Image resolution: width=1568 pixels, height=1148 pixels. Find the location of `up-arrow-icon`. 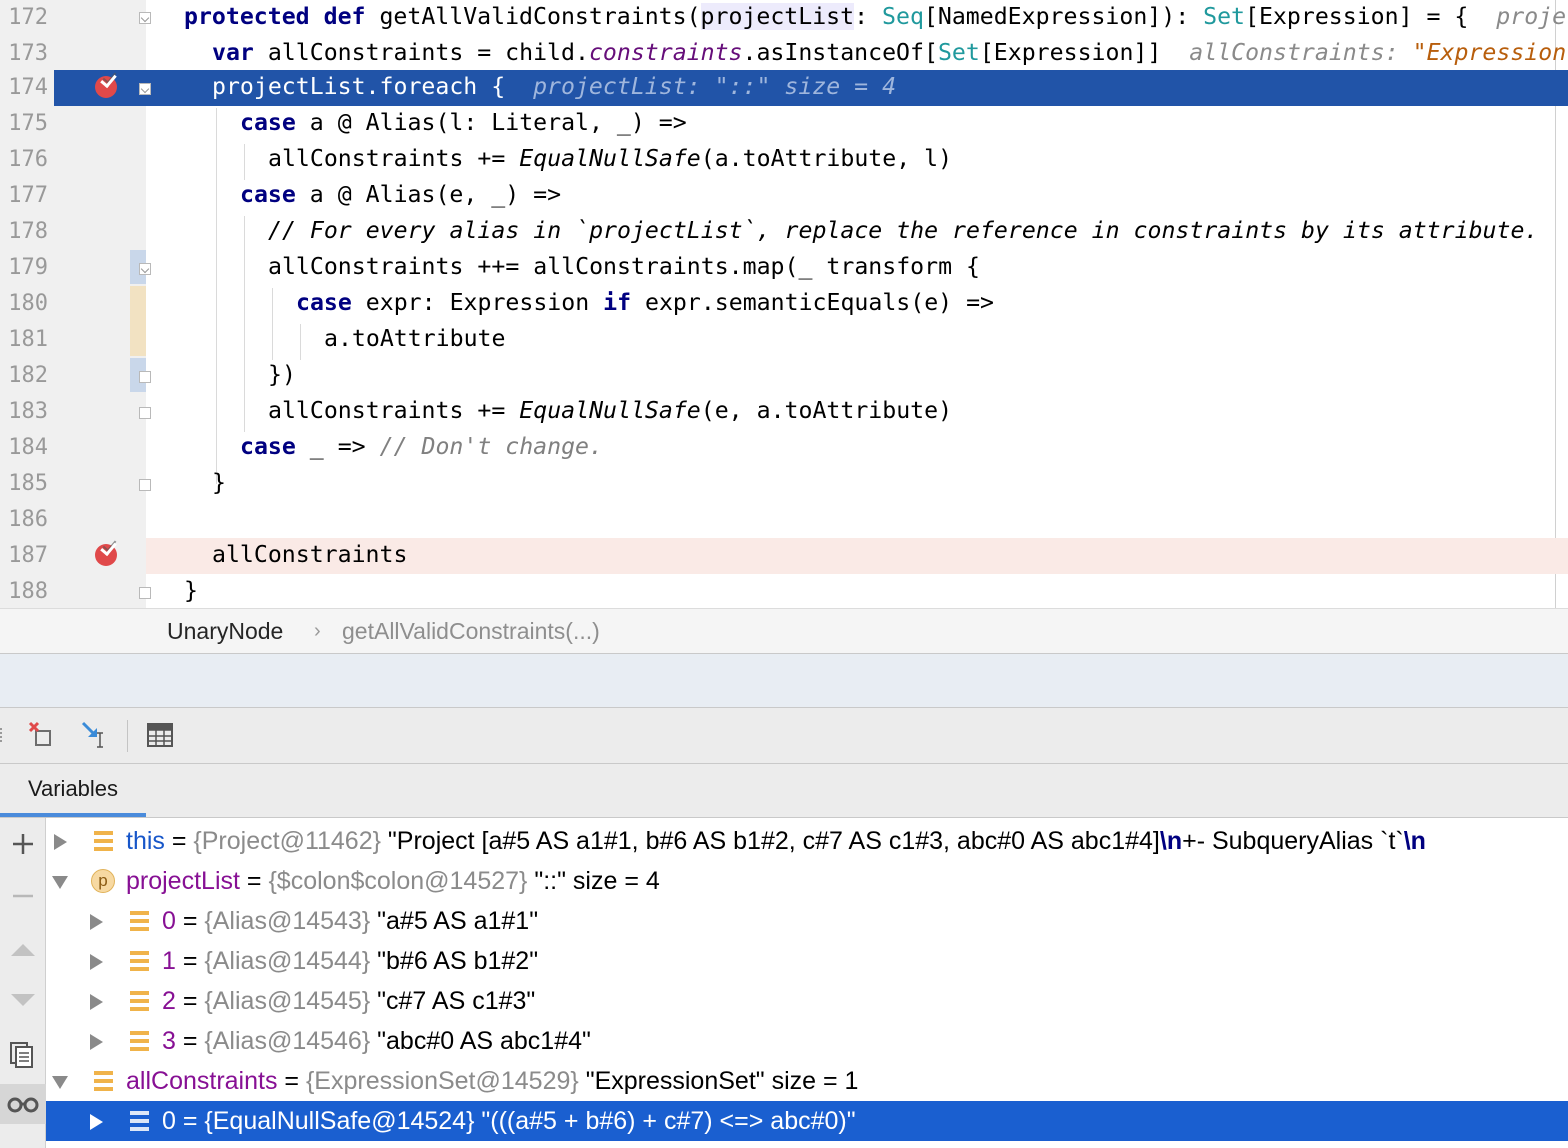

up-arrow-icon is located at coordinates (23, 950).